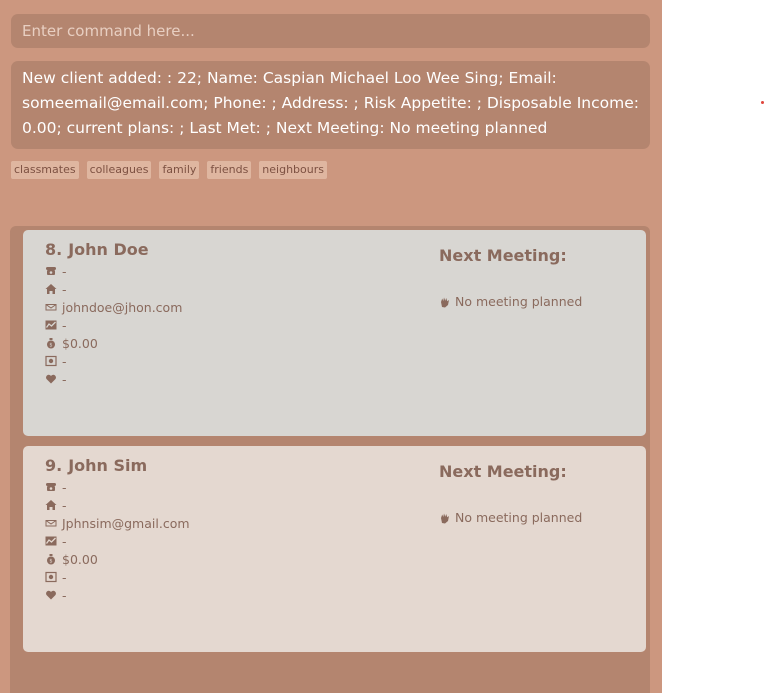  Describe the element at coordinates (126, 523) in the screenshot. I see `email-value: Jphnsim@gmail.com` at that location.